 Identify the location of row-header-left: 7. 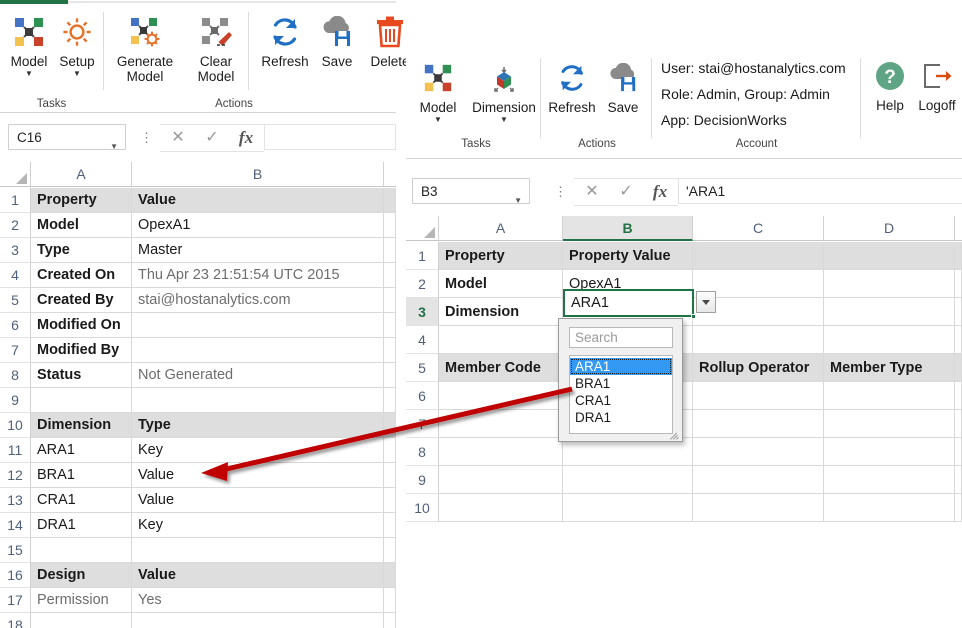
(15, 350).